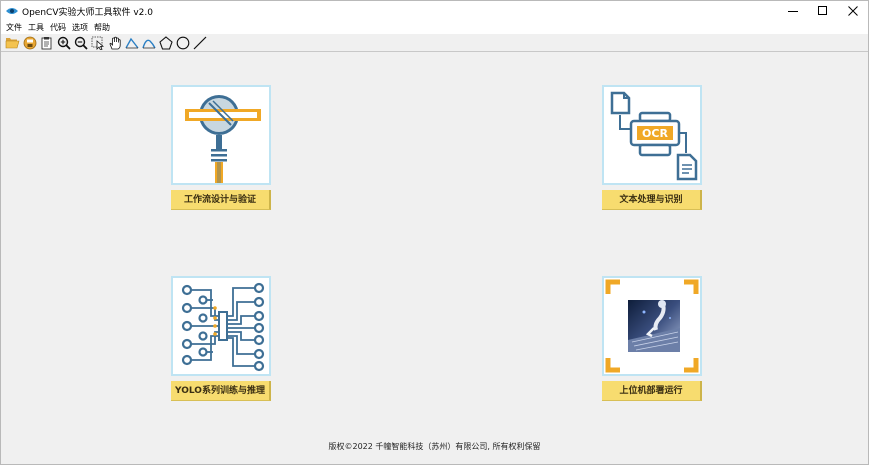 Image resolution: width=869 pixels, height=465 pixels. I want to click on card-workflow: 工作流设计与验证, so click(221, 148).